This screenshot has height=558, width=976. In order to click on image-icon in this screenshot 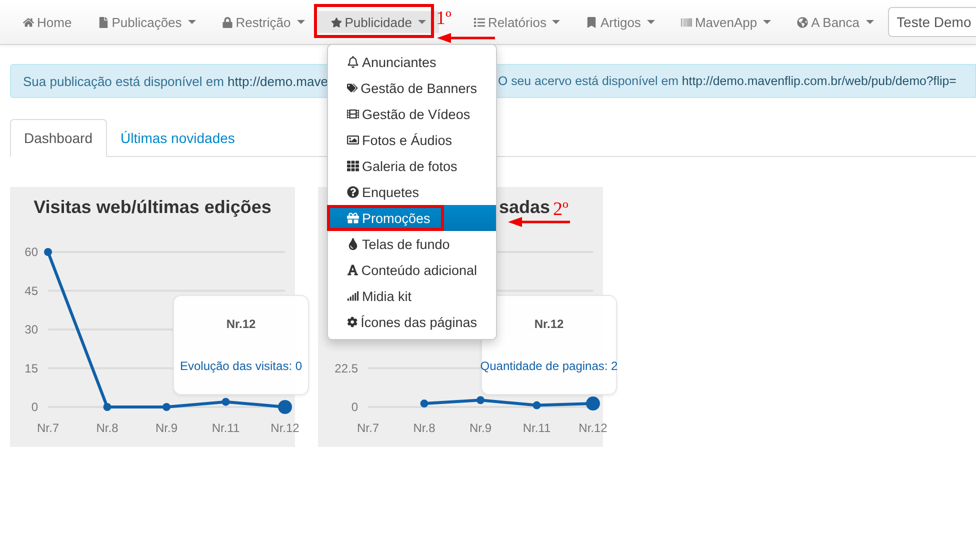, I will do `click(353, 140)`.